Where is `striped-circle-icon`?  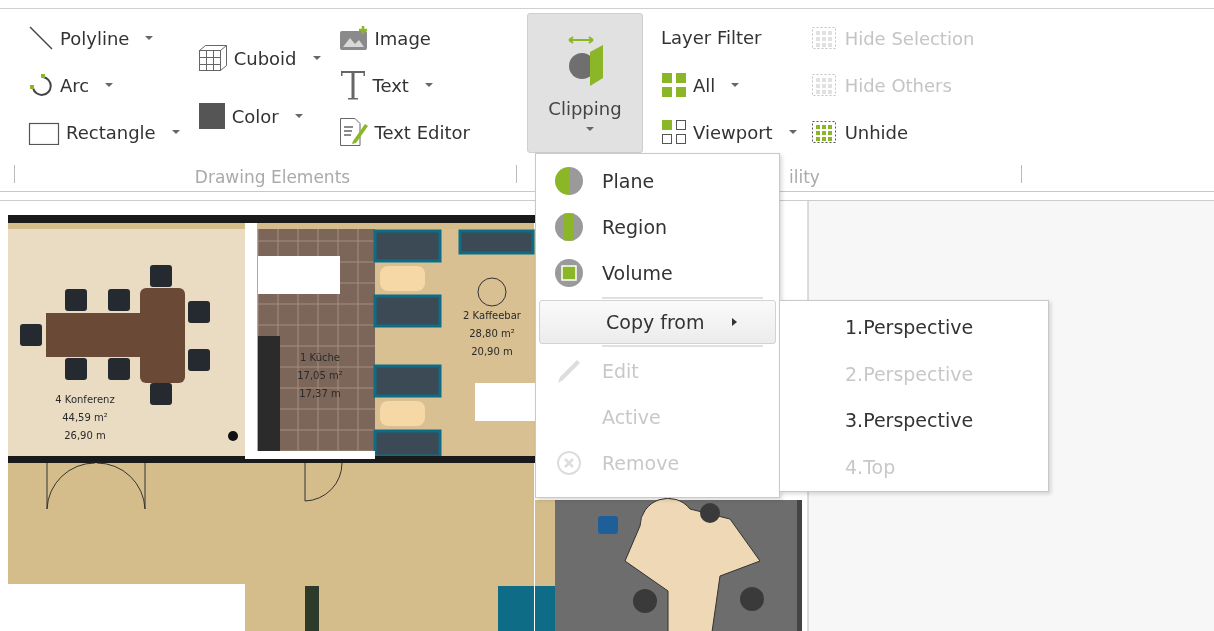 striped-circle-icon is located at coordinates (569, 227).